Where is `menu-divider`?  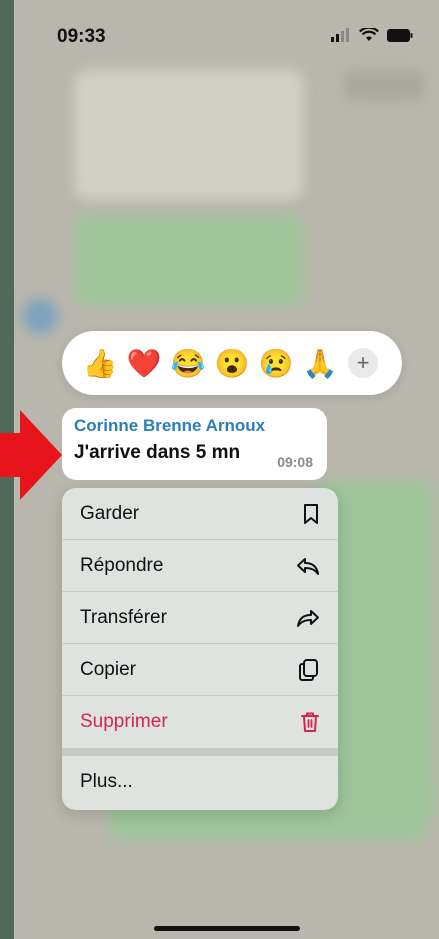 menu-divider is located at coordinates (200, 752).